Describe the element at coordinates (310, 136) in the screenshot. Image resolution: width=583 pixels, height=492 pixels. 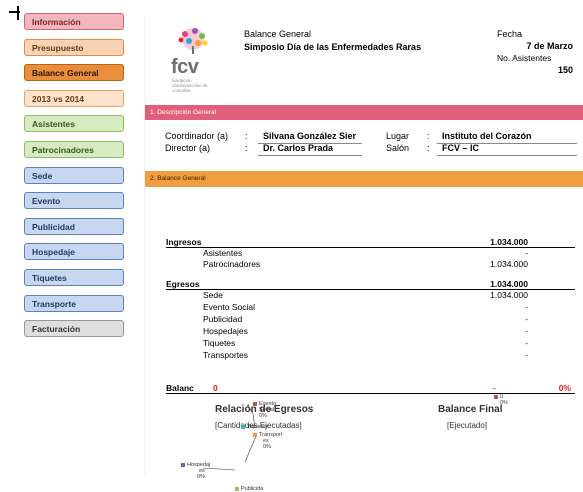
I see `coordinator-value: Silvana González Sier` at that location.